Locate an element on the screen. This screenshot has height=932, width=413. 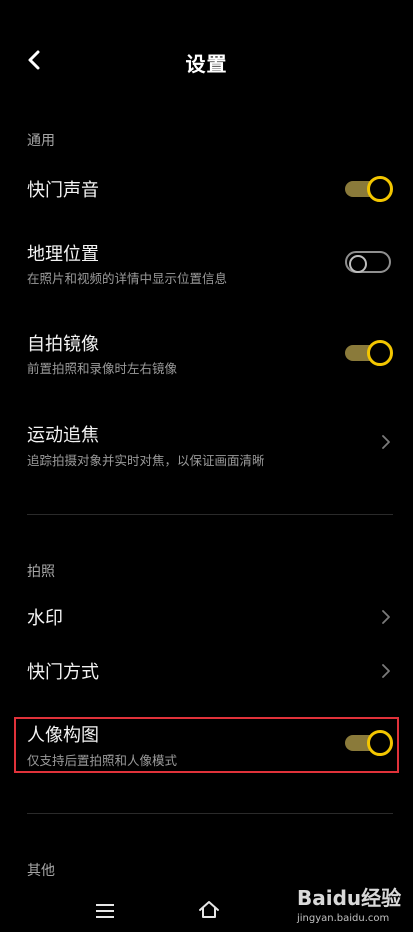
setting-watermark: 水印 is located at coordinates (206, 617).